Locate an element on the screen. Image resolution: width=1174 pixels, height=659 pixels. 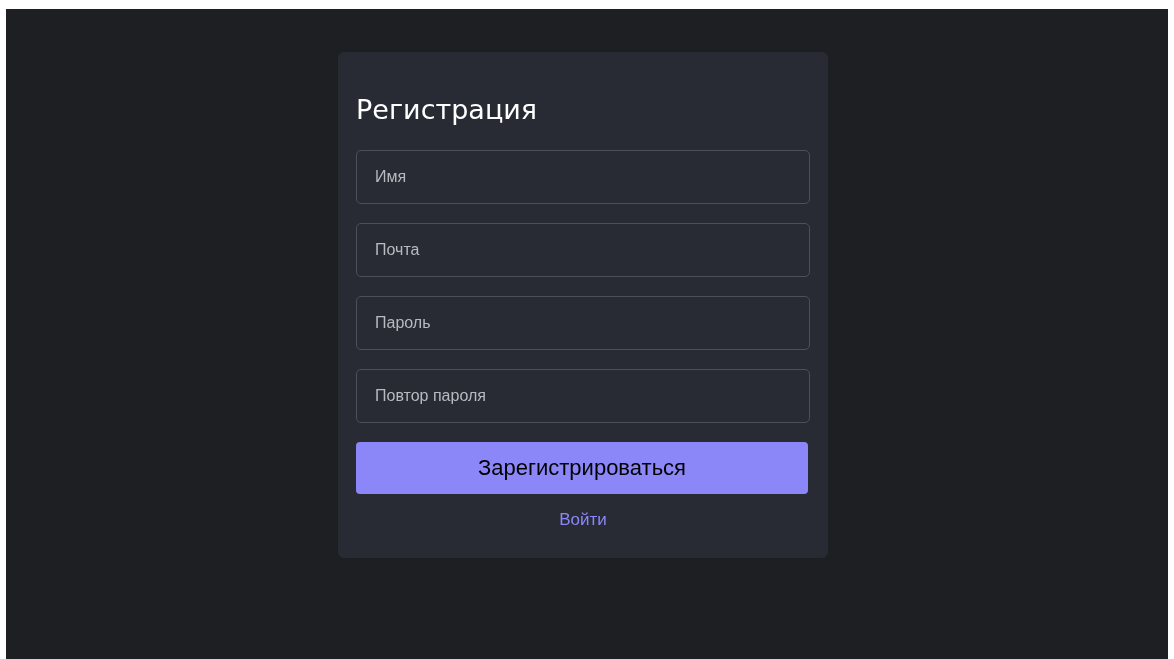
input-field: Почта is located at coordinates (583, 250).